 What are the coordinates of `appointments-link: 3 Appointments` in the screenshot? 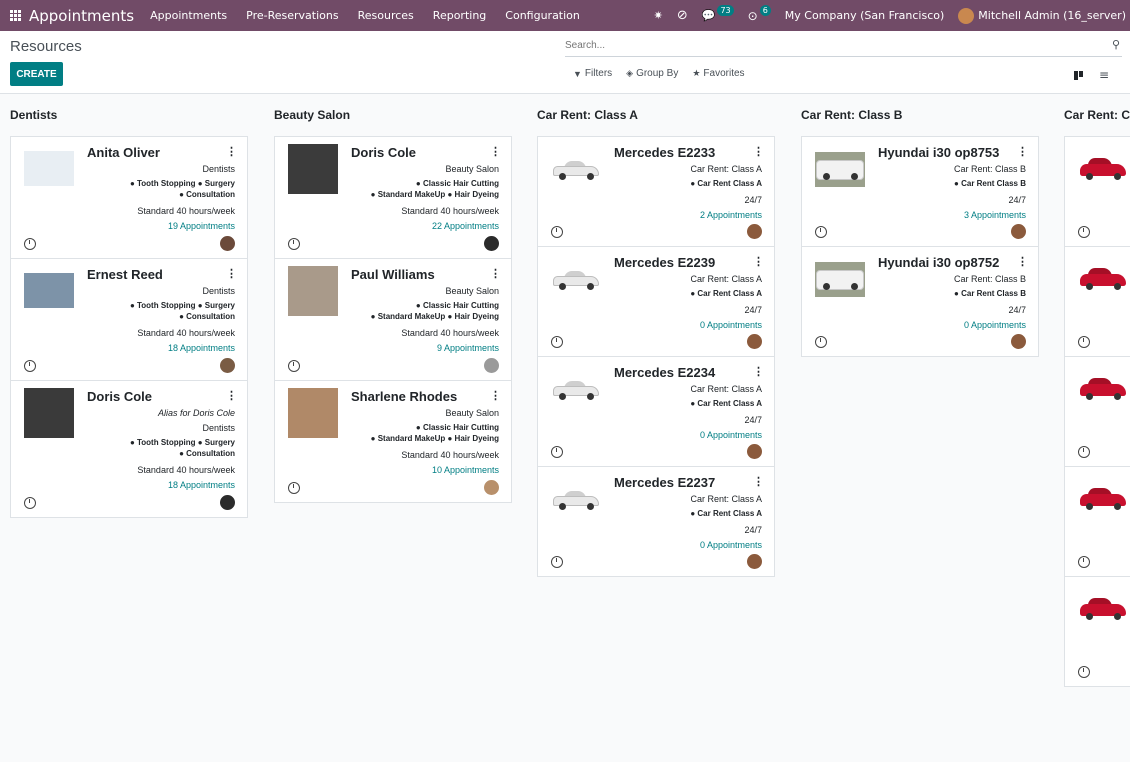 It's located at (995, 215).